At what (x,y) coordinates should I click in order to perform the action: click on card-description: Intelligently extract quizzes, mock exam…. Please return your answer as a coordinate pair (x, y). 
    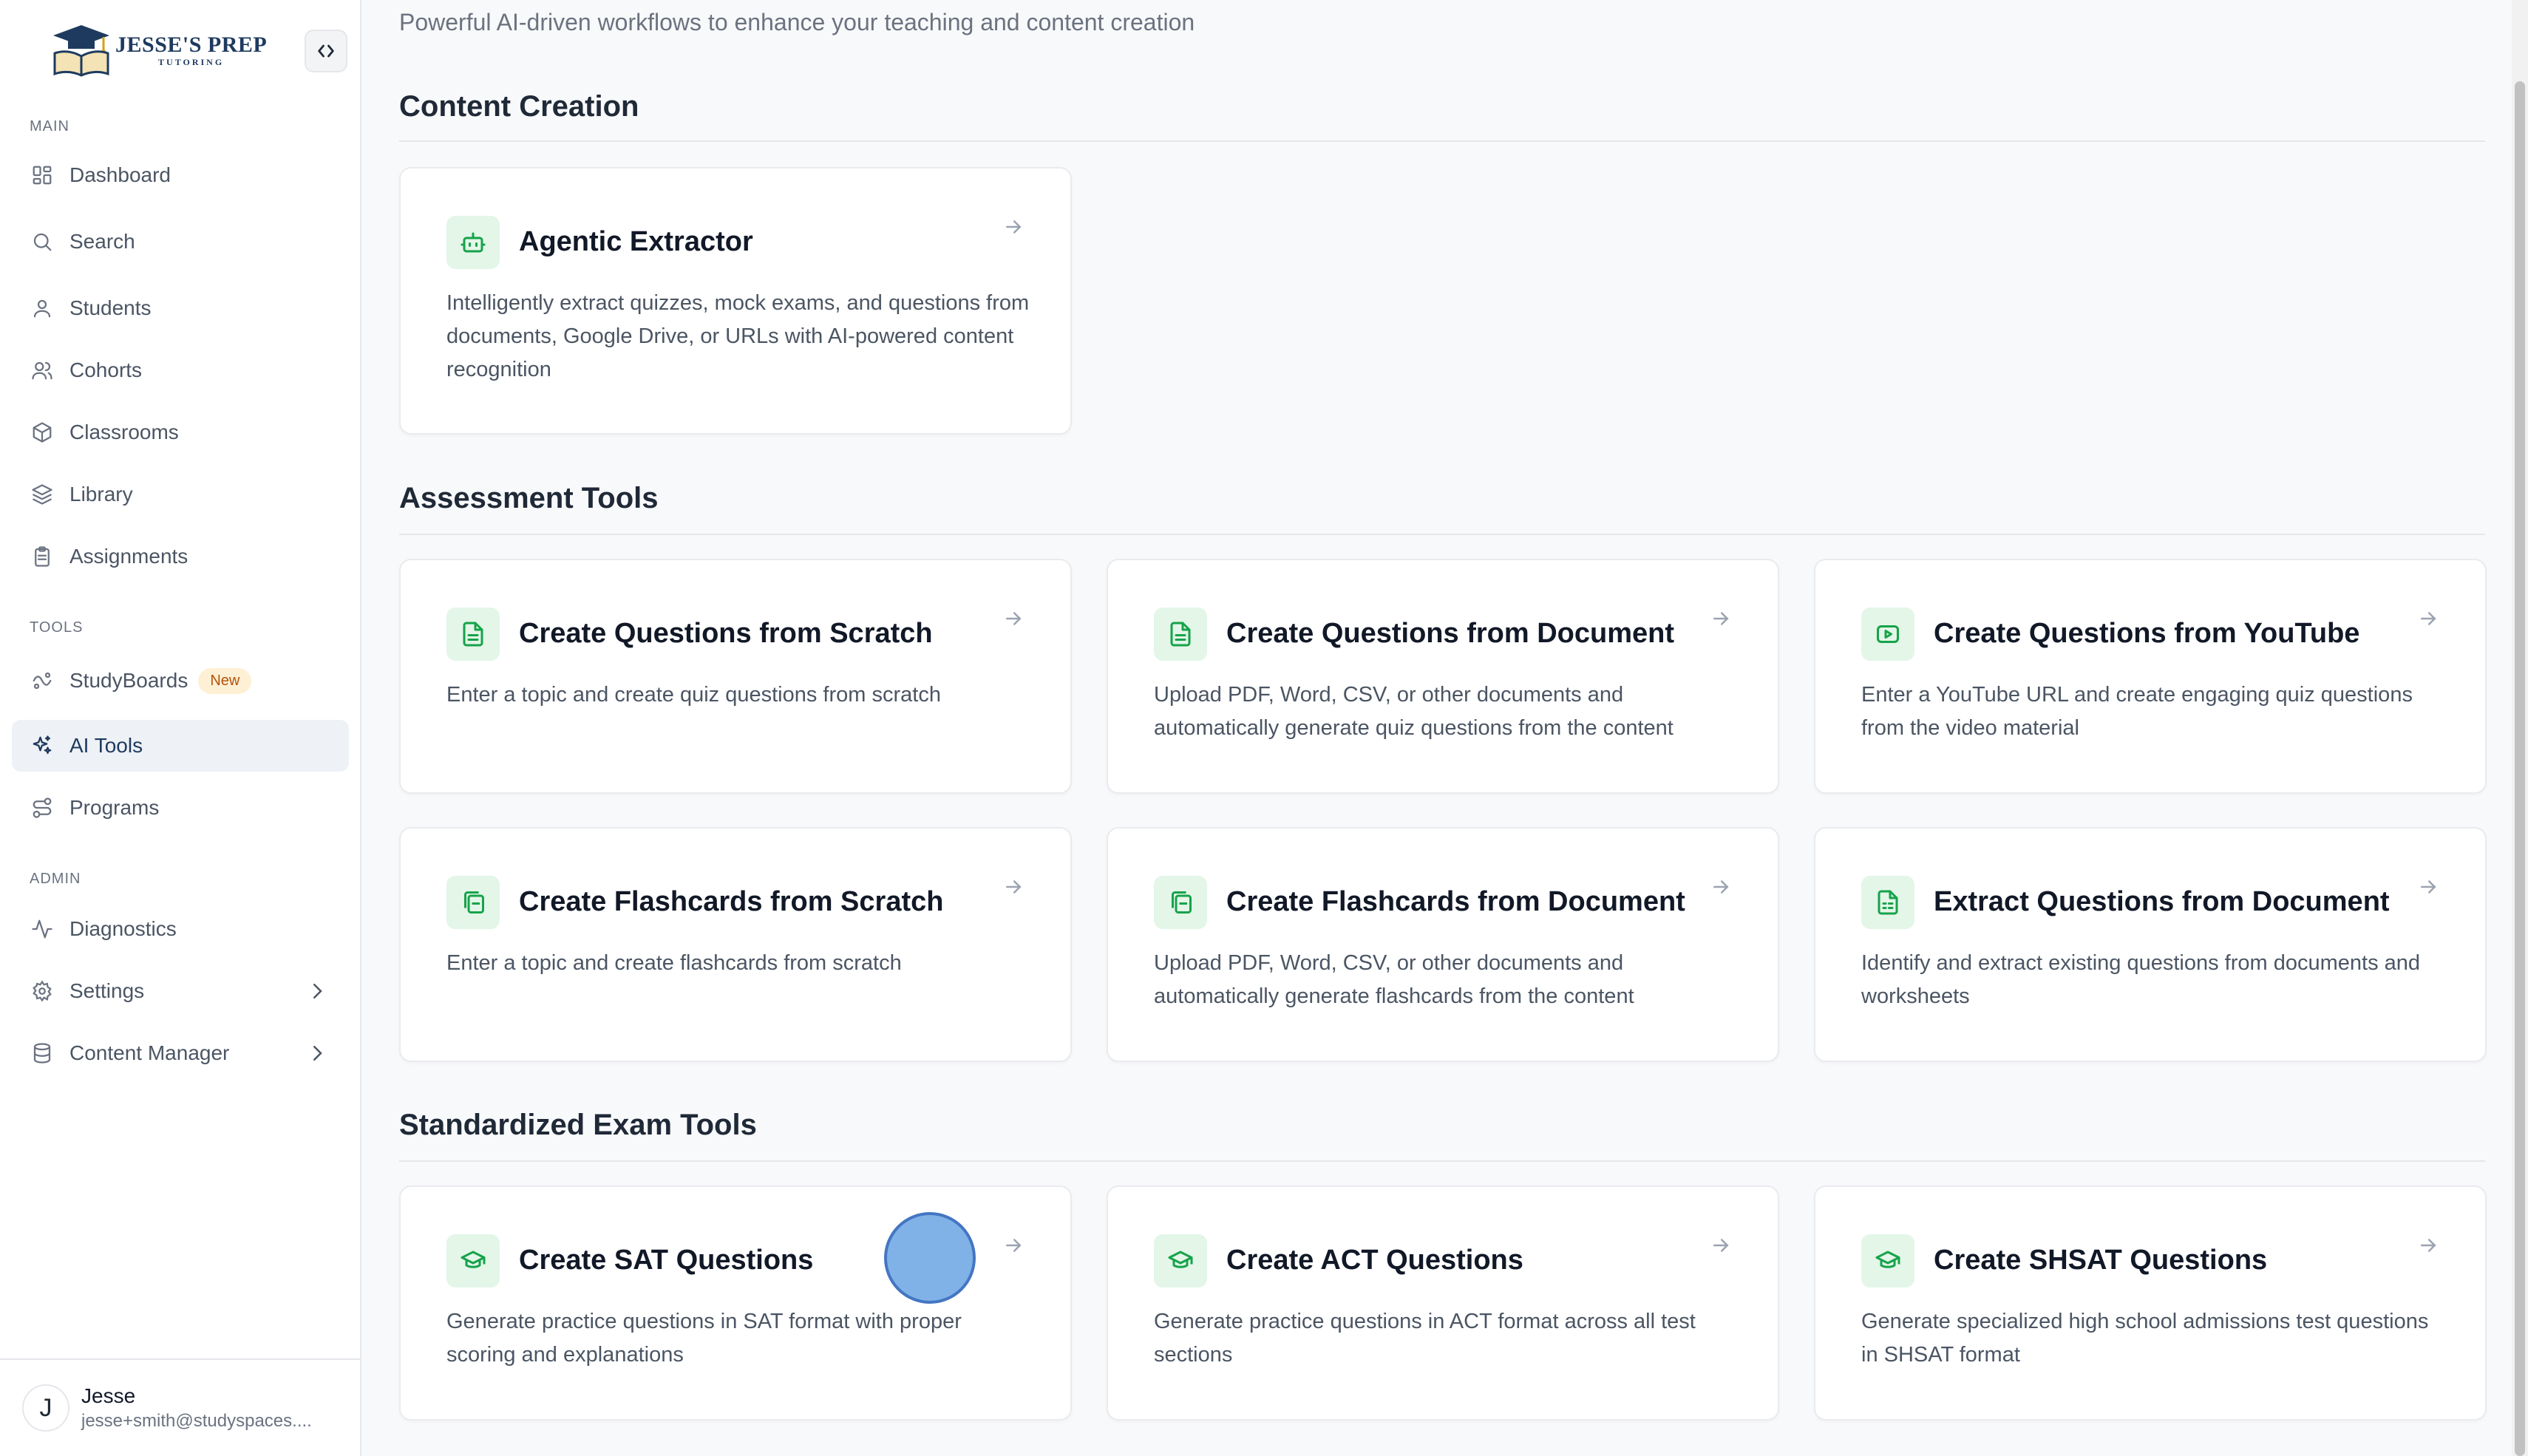
    Looking at the image, I should click on (738, 336).